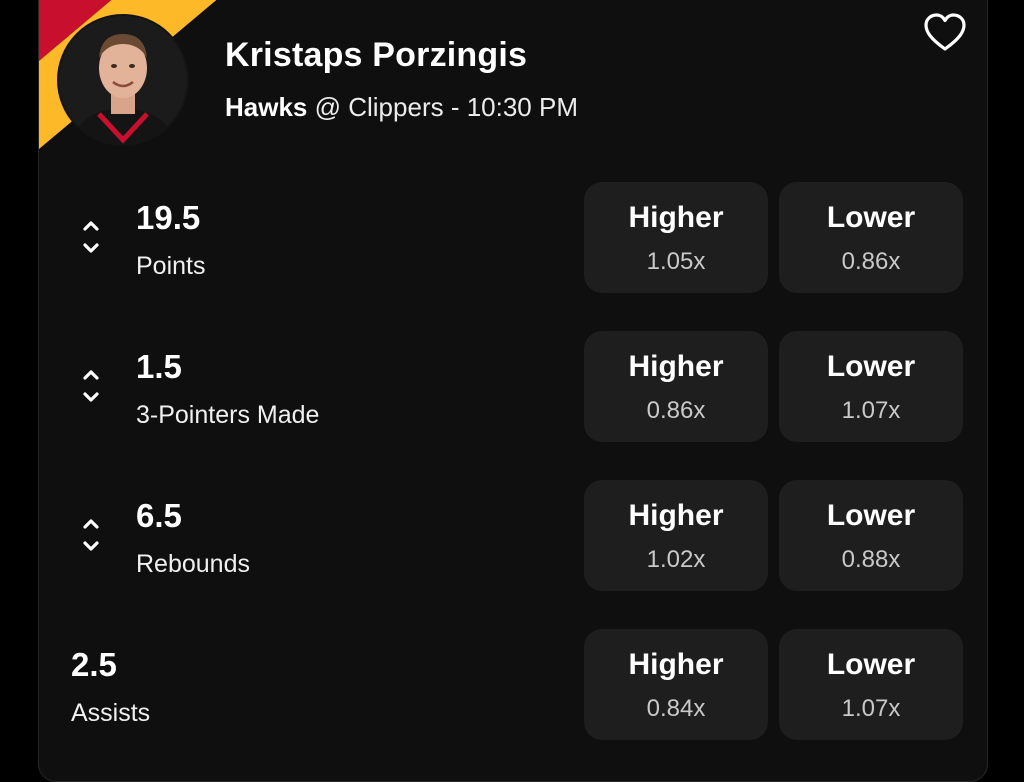 The image size is (1024, 782). What do you see at coordinates (871, 559) in the screenshot?
I see `lower-multiplier: 0.88x` at bounding box center [871, 559].